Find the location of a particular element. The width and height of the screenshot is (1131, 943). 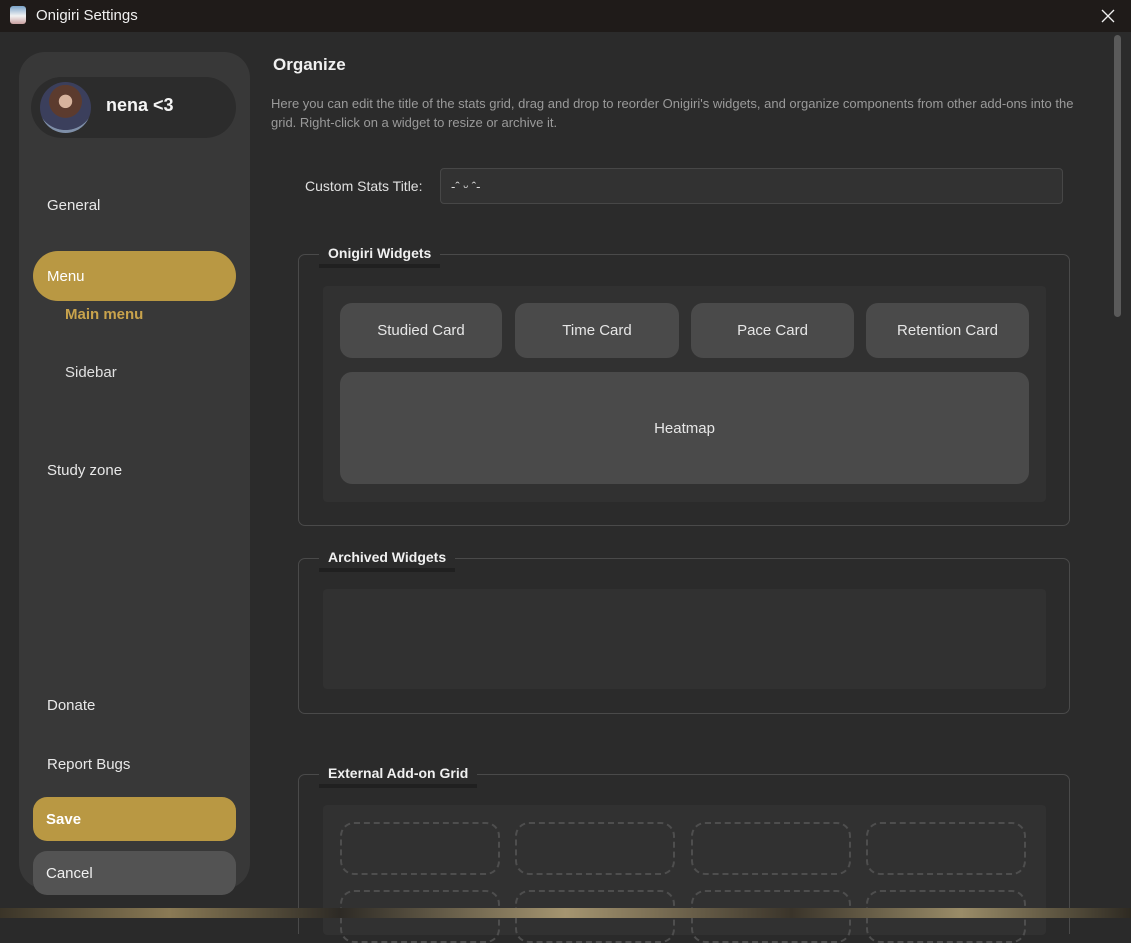

sidebar-item-general: General is located at coordinates (134, 205).